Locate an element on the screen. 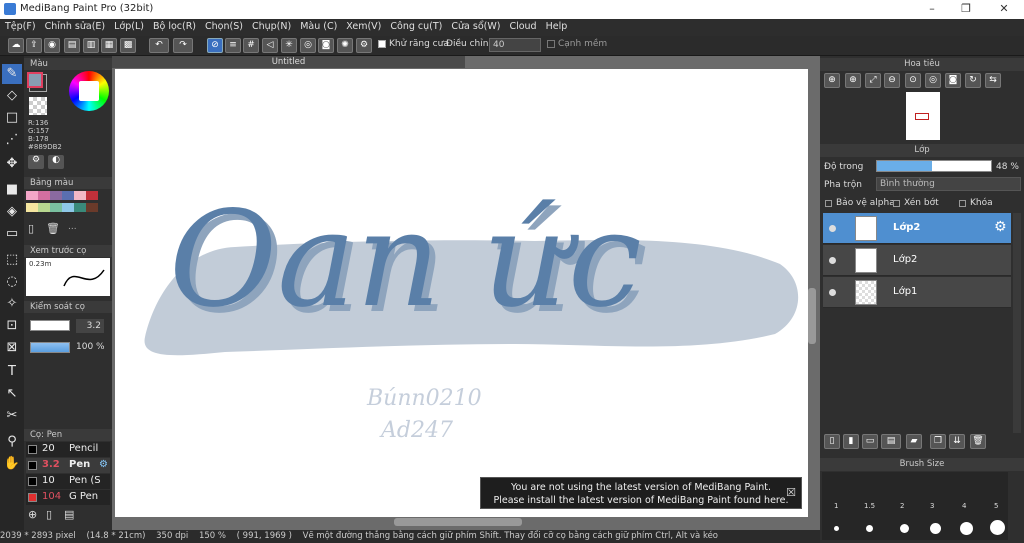 The width and height of the screenshot is (1024, 543). settings-icon: ⚙ is located at coordinates (364, 45).